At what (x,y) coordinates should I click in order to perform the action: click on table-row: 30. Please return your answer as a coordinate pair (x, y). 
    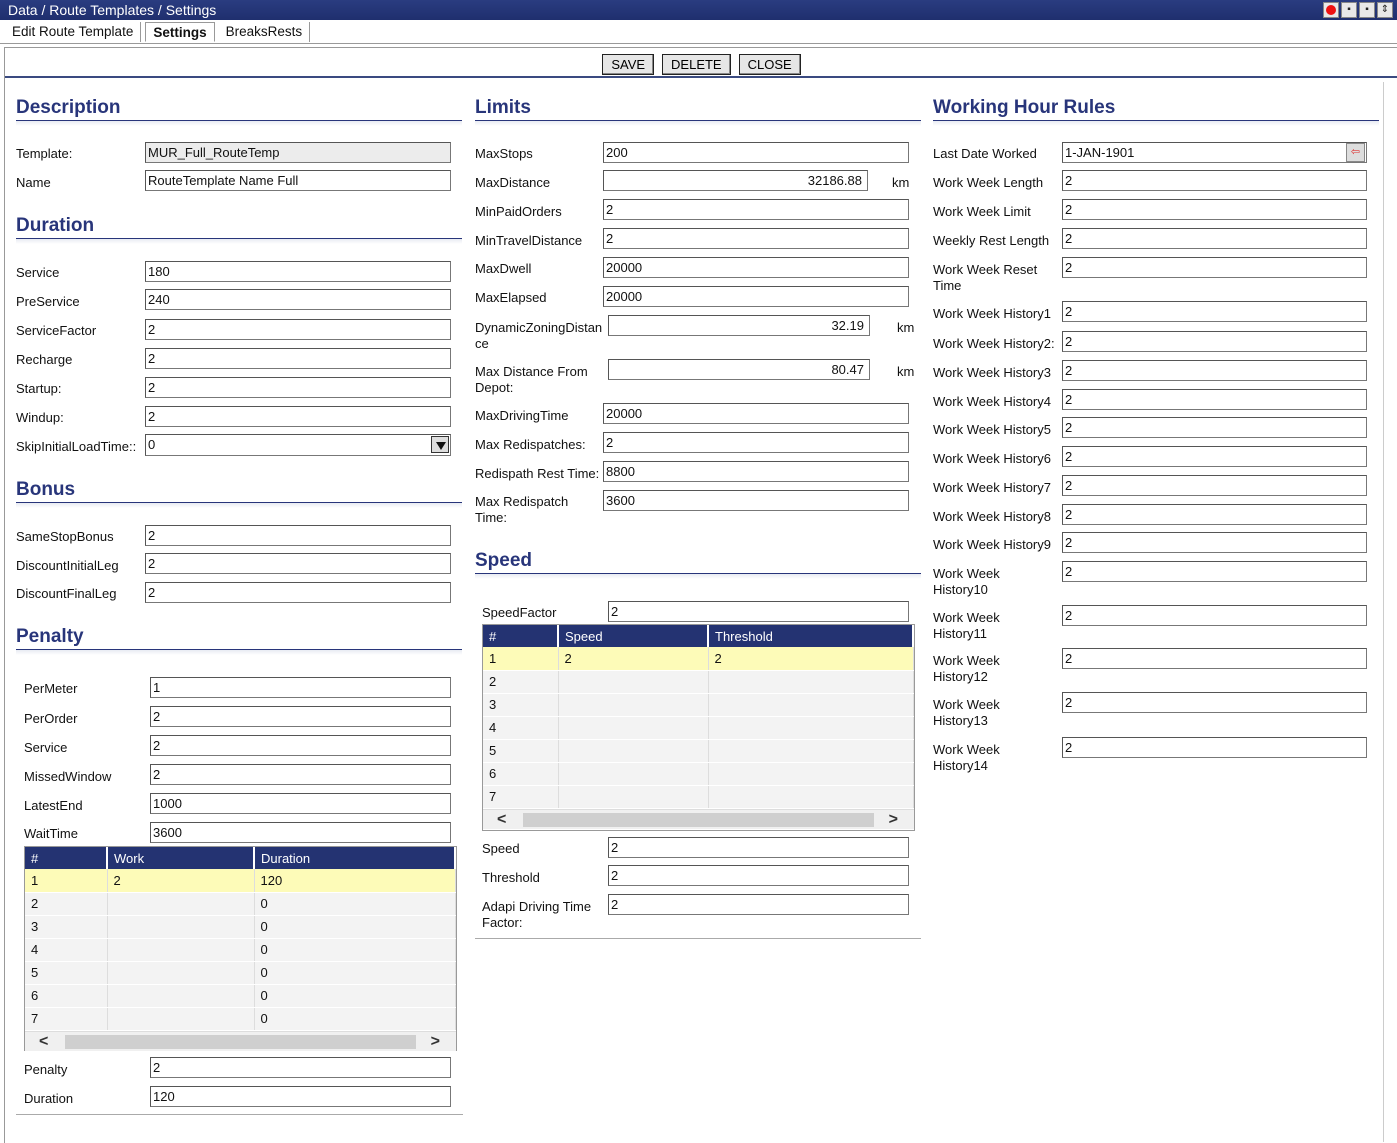
    Looking at the image, I should click on (240, 927).